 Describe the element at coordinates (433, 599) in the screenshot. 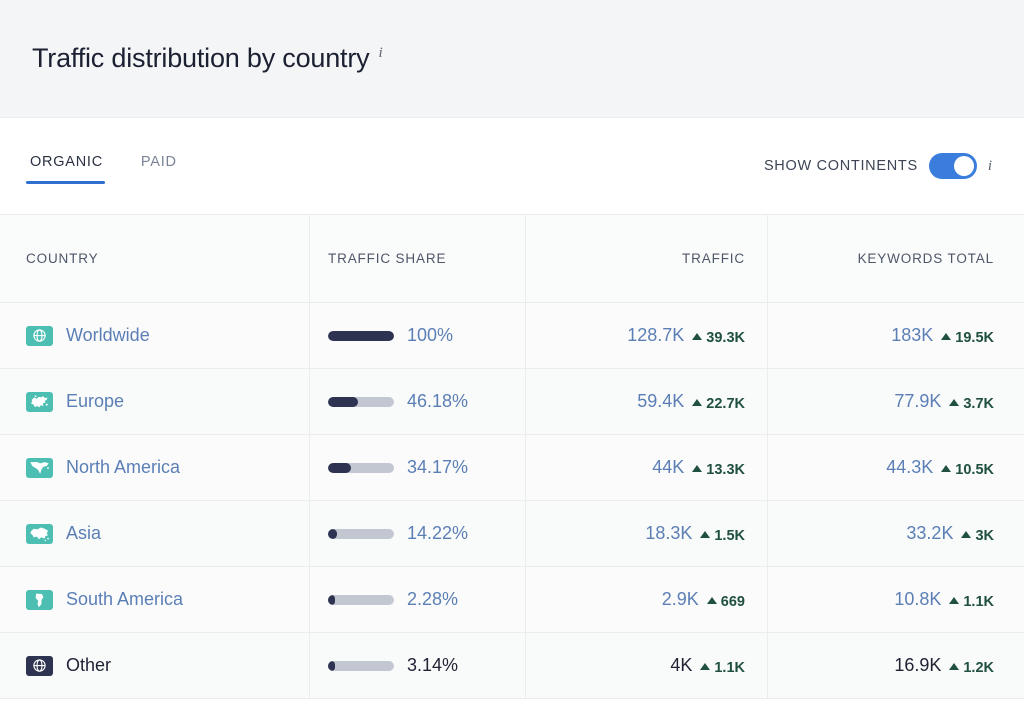

I see `traffic-share-value: 2.28%` at that location.